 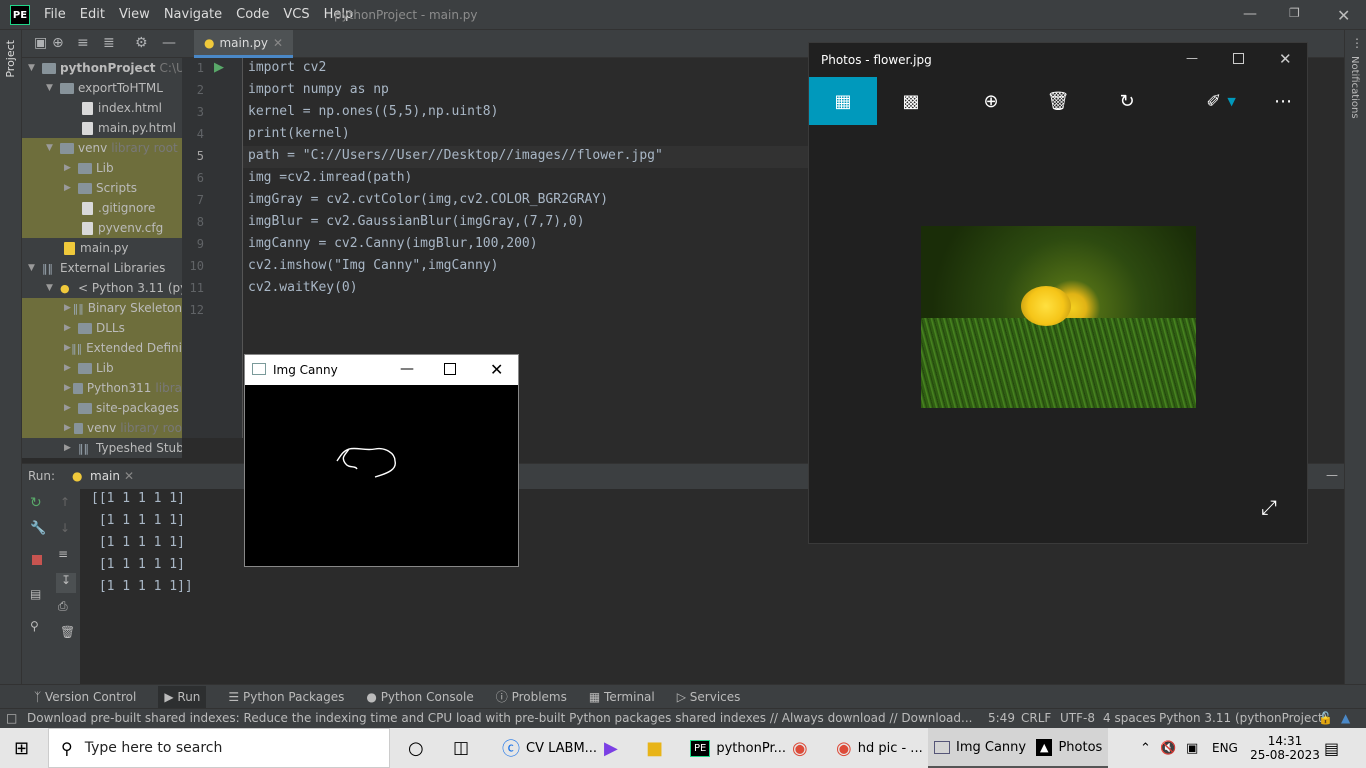 What do you see at coordinates (105, 68) in the screenshot?
I see `tree-item-pythonproject: ▼pythonProjectC:\Use` at bounding box center [105, 68].